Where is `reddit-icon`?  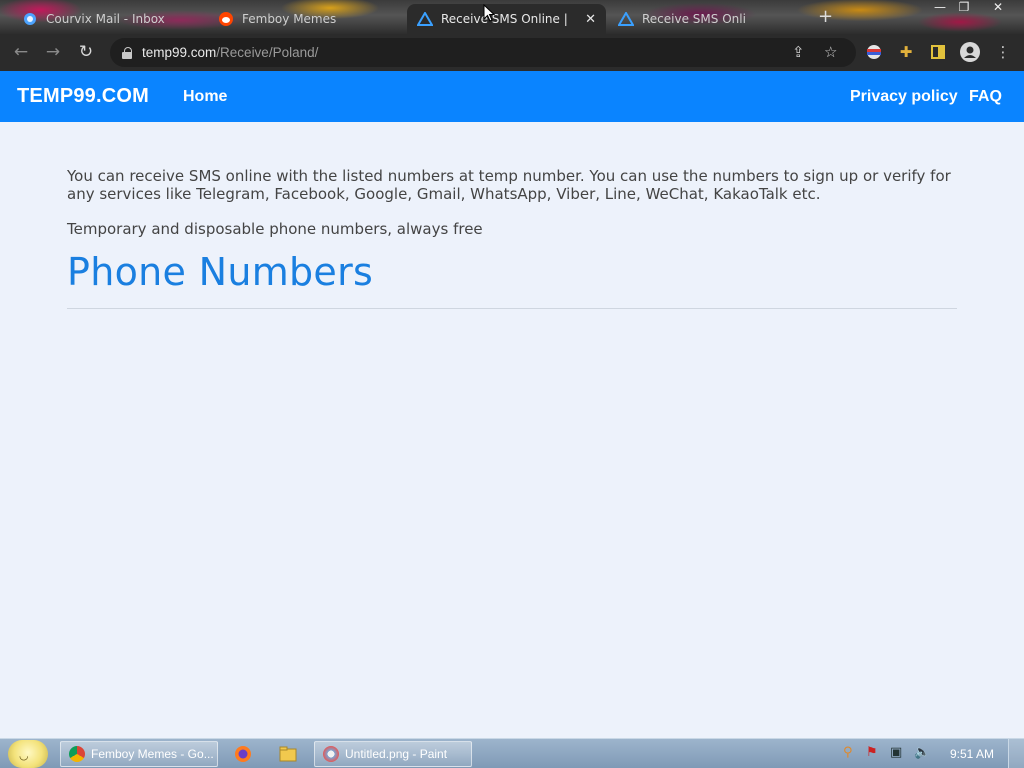
reddit-icon is located at coordinates (226, 19).